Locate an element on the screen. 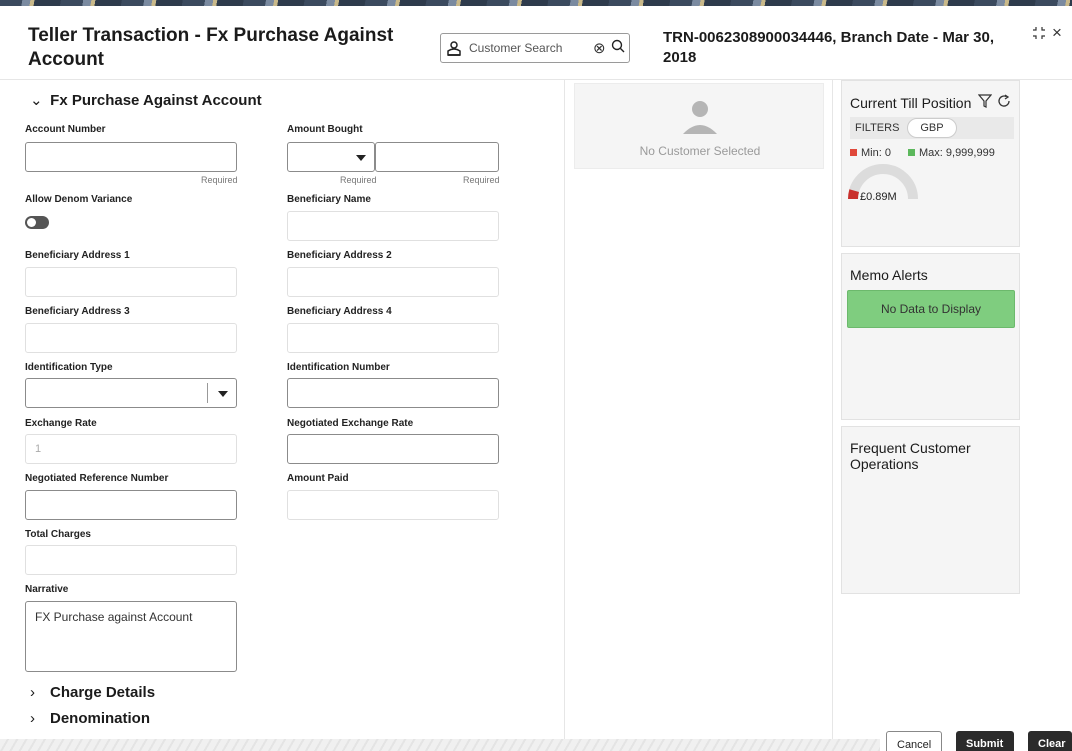 The width and height of the screenshot is (1072, 751). max-legend: Max: 9,999,999 is located at coordinates (951, 153).